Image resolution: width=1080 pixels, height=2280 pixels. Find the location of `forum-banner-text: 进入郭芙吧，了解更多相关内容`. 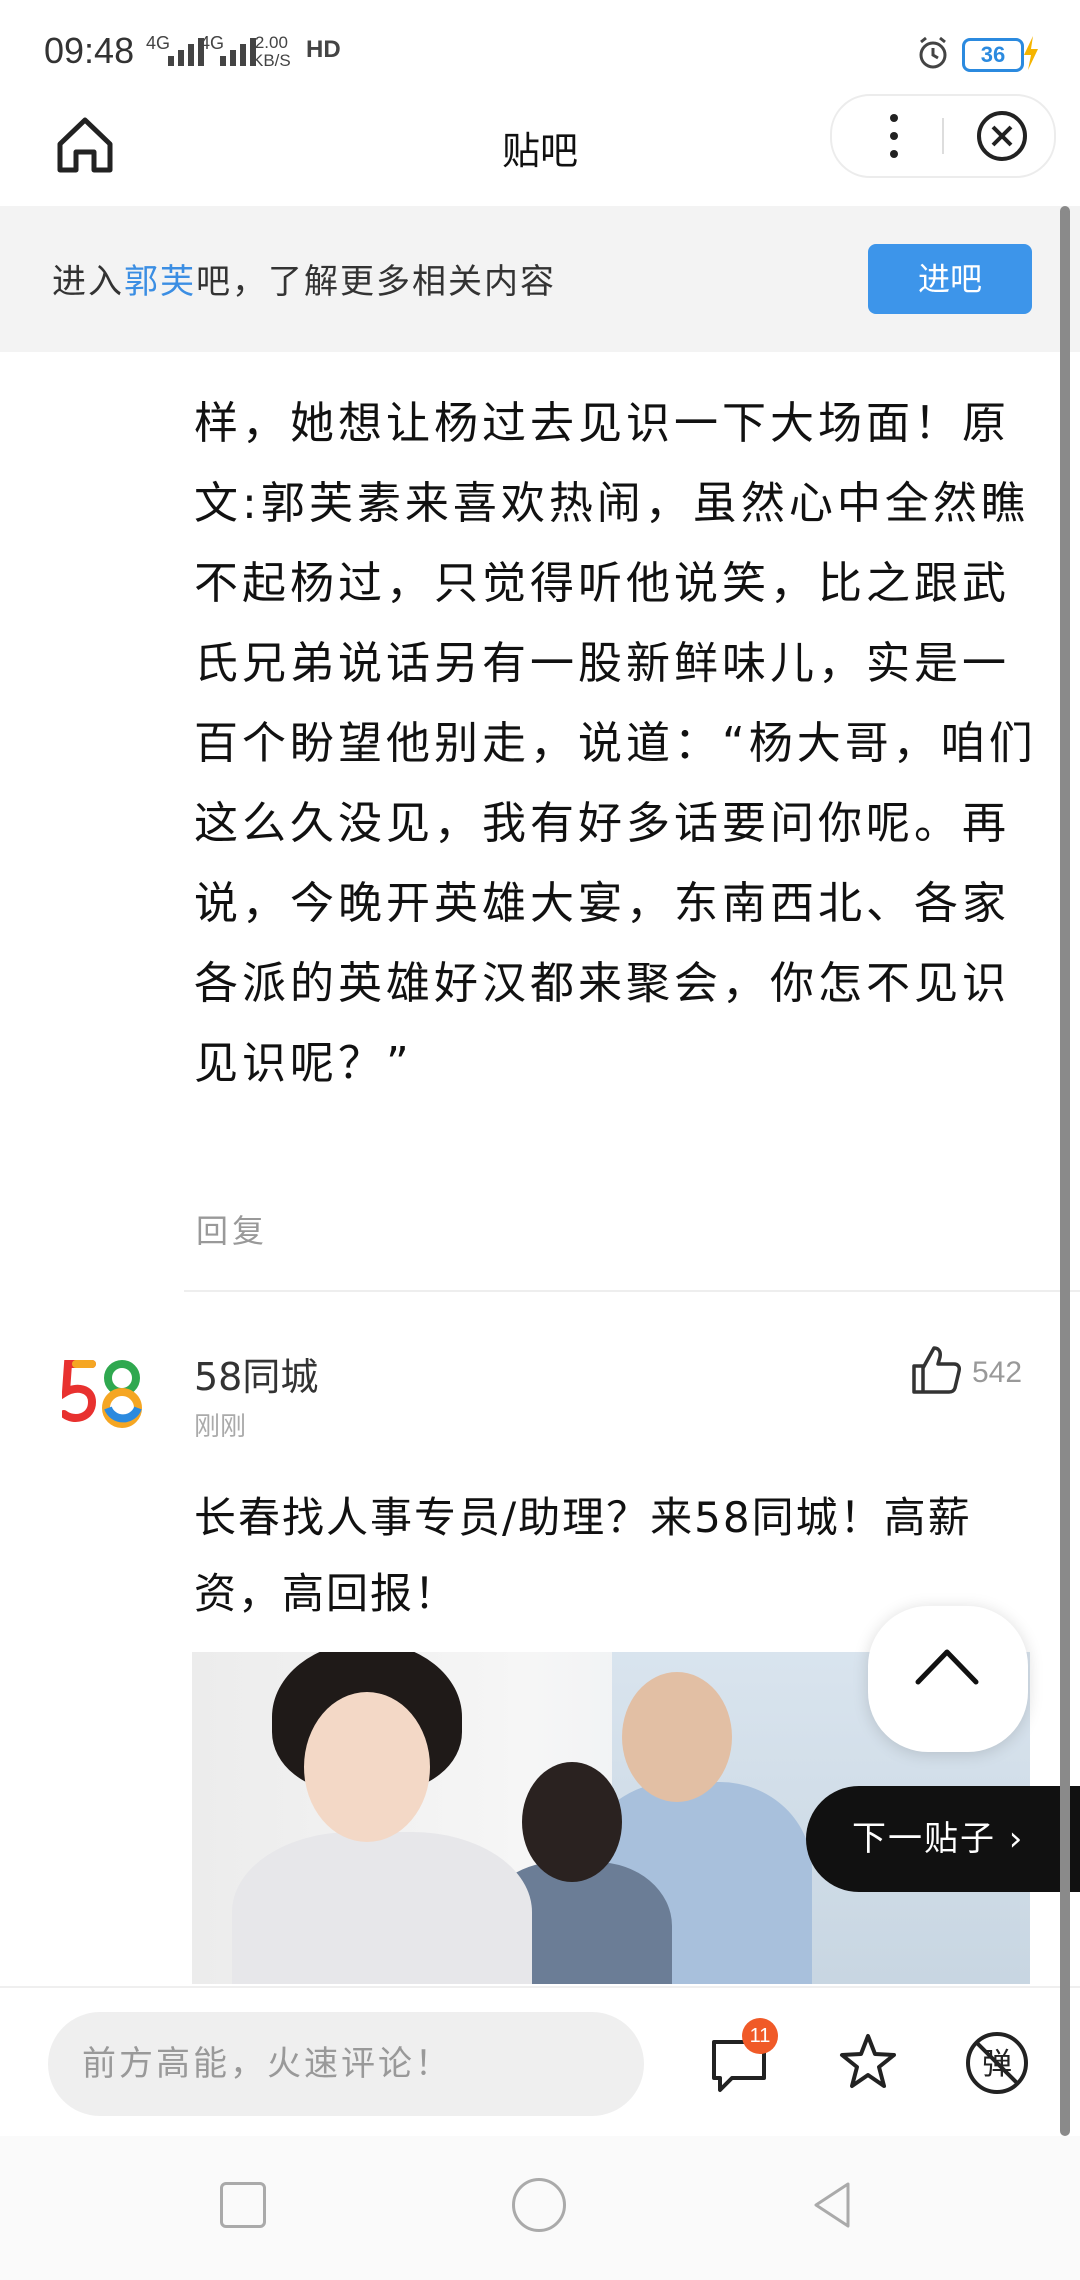

forum-banner-text: 进入郭芙吧，了解更多相关内容 is located at coordinates (304, 278).